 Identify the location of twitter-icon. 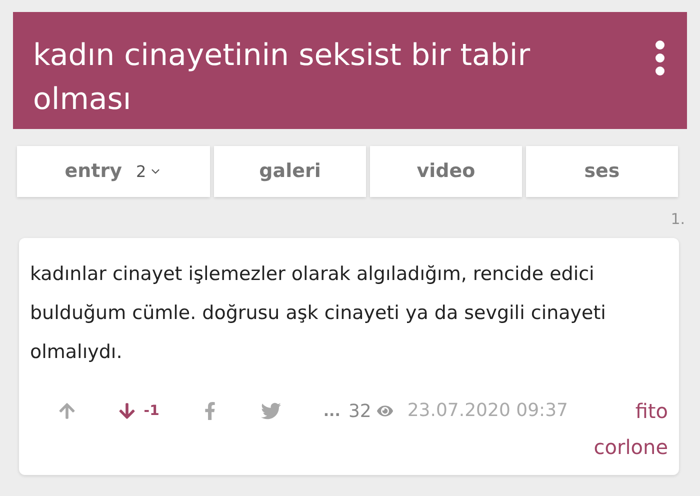
(271, 411).